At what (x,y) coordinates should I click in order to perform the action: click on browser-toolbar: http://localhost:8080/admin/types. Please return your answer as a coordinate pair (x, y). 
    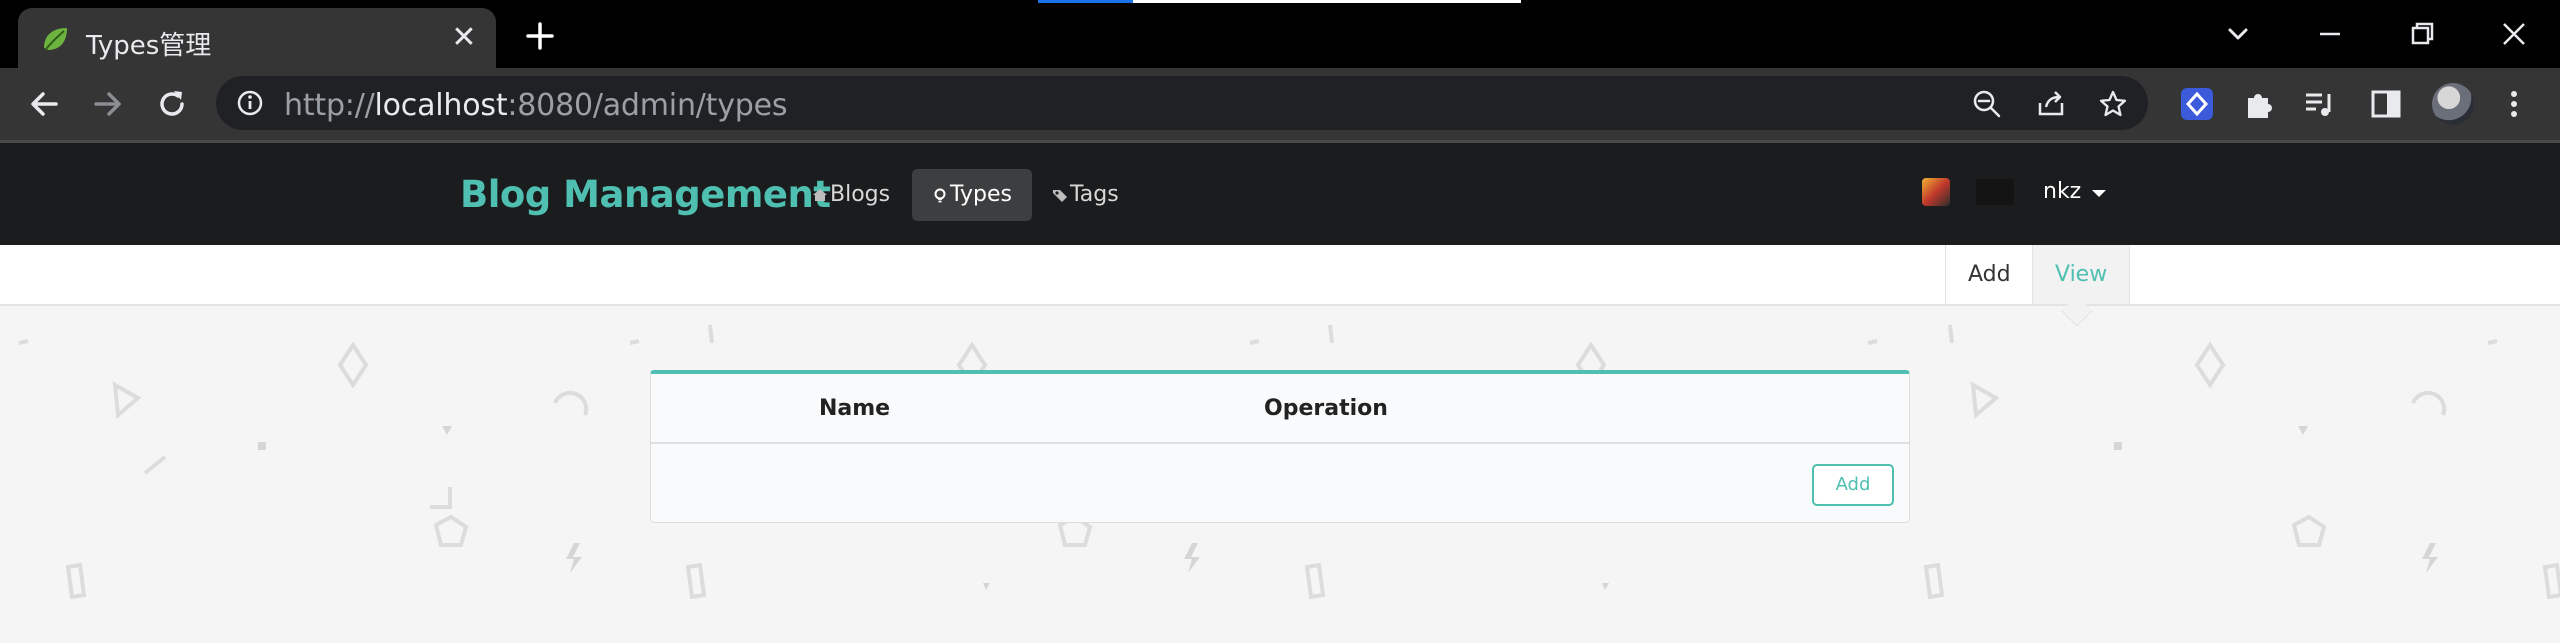
    Looking at the image, I should click on (1280, 104).